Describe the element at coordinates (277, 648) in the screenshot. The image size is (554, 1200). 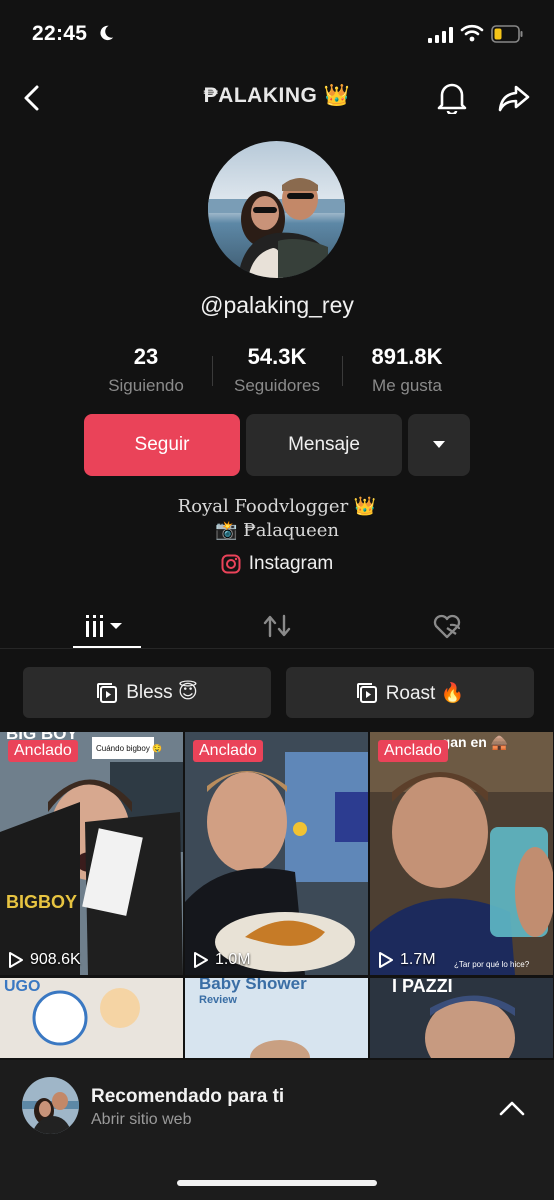
I see `tab-divider` at that location.